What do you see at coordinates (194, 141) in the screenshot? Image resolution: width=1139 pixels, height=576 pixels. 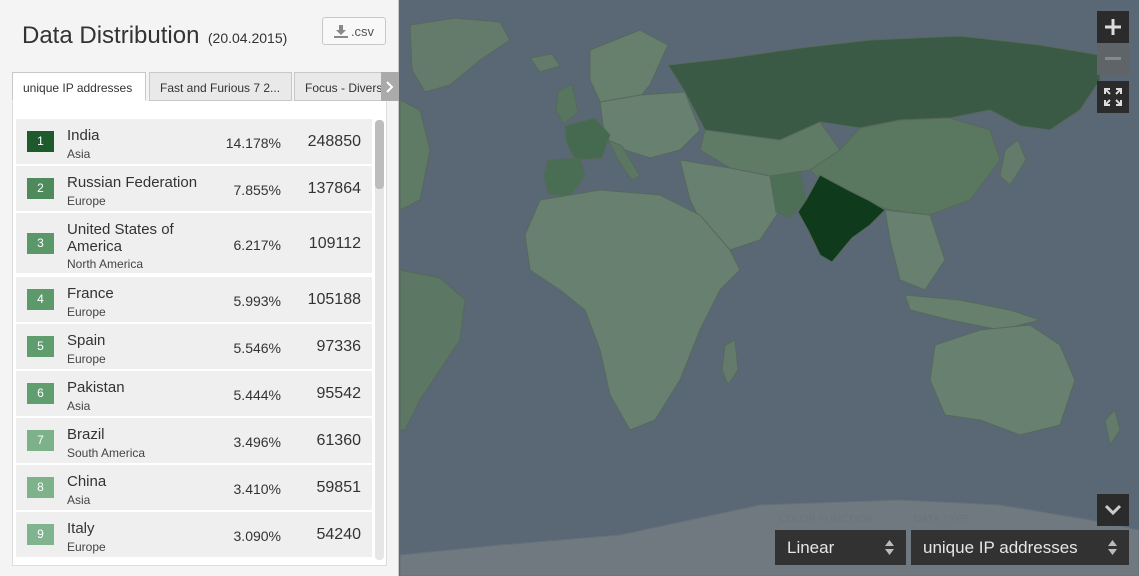 I see `list-item: 1 India Asia 14.178% 248850` at bounding box center [194, 141].